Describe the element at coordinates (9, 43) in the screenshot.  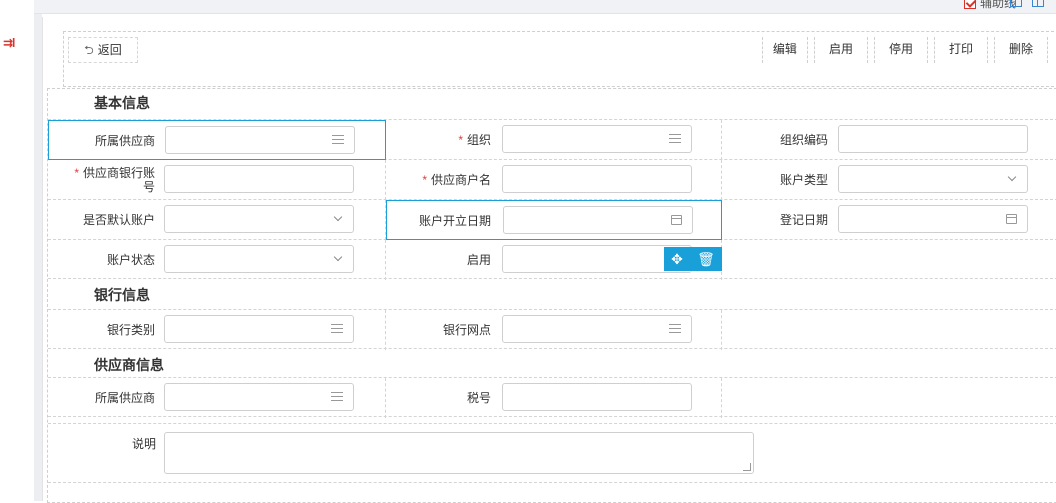
I see `chart-icon: ⇉l` at that location.